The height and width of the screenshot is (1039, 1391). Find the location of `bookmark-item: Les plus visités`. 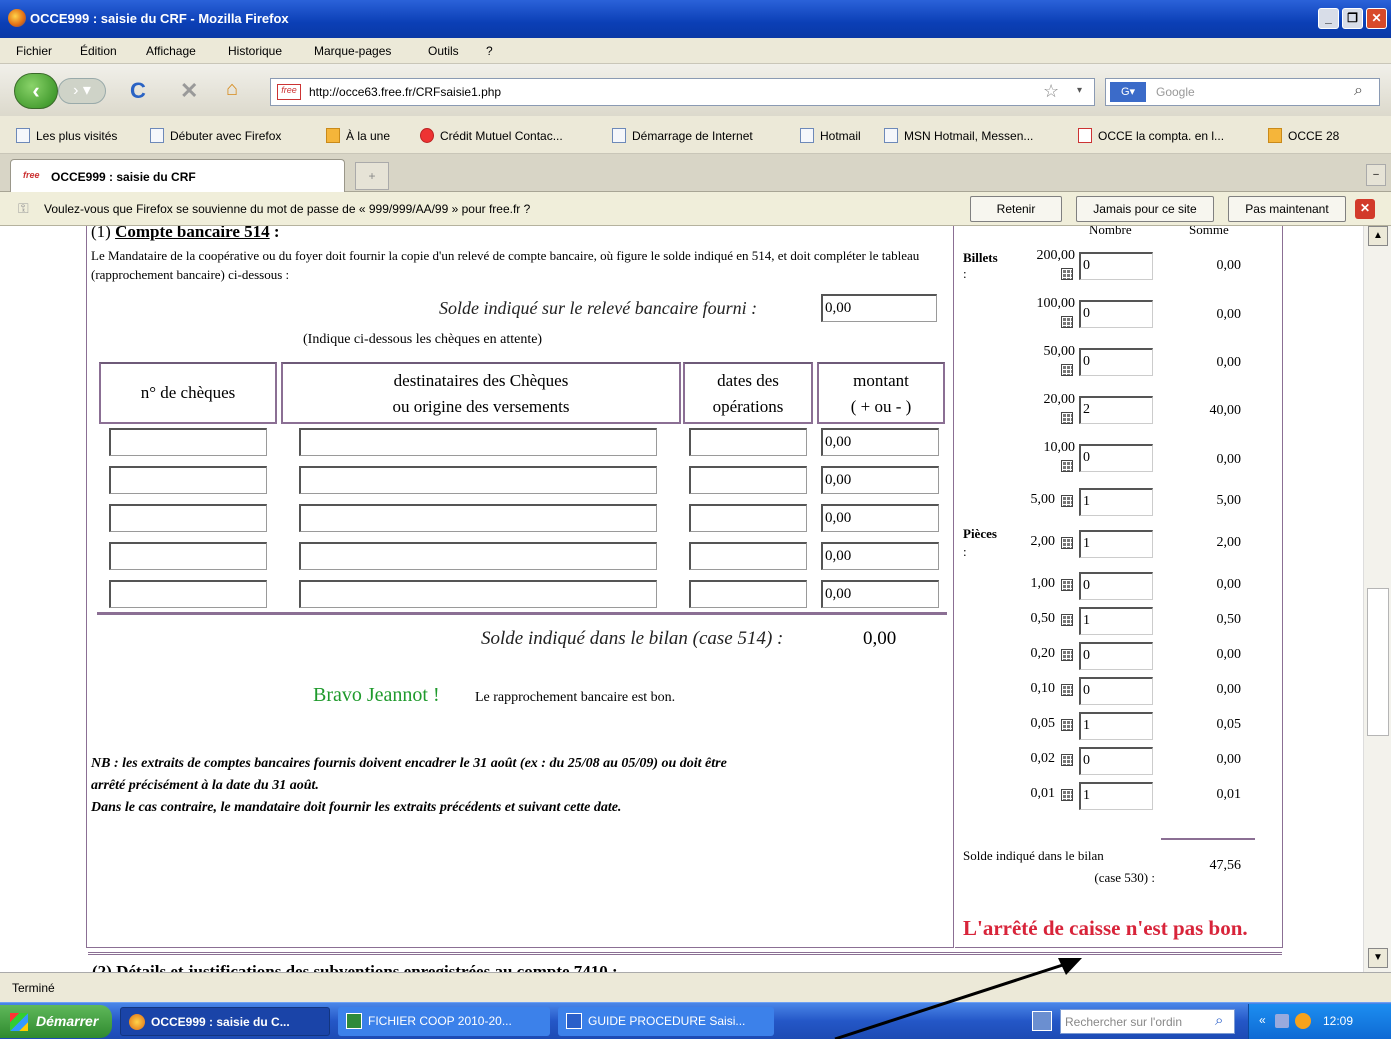

bookmark-item: Les plus visités is located at coordinates (66, 135).